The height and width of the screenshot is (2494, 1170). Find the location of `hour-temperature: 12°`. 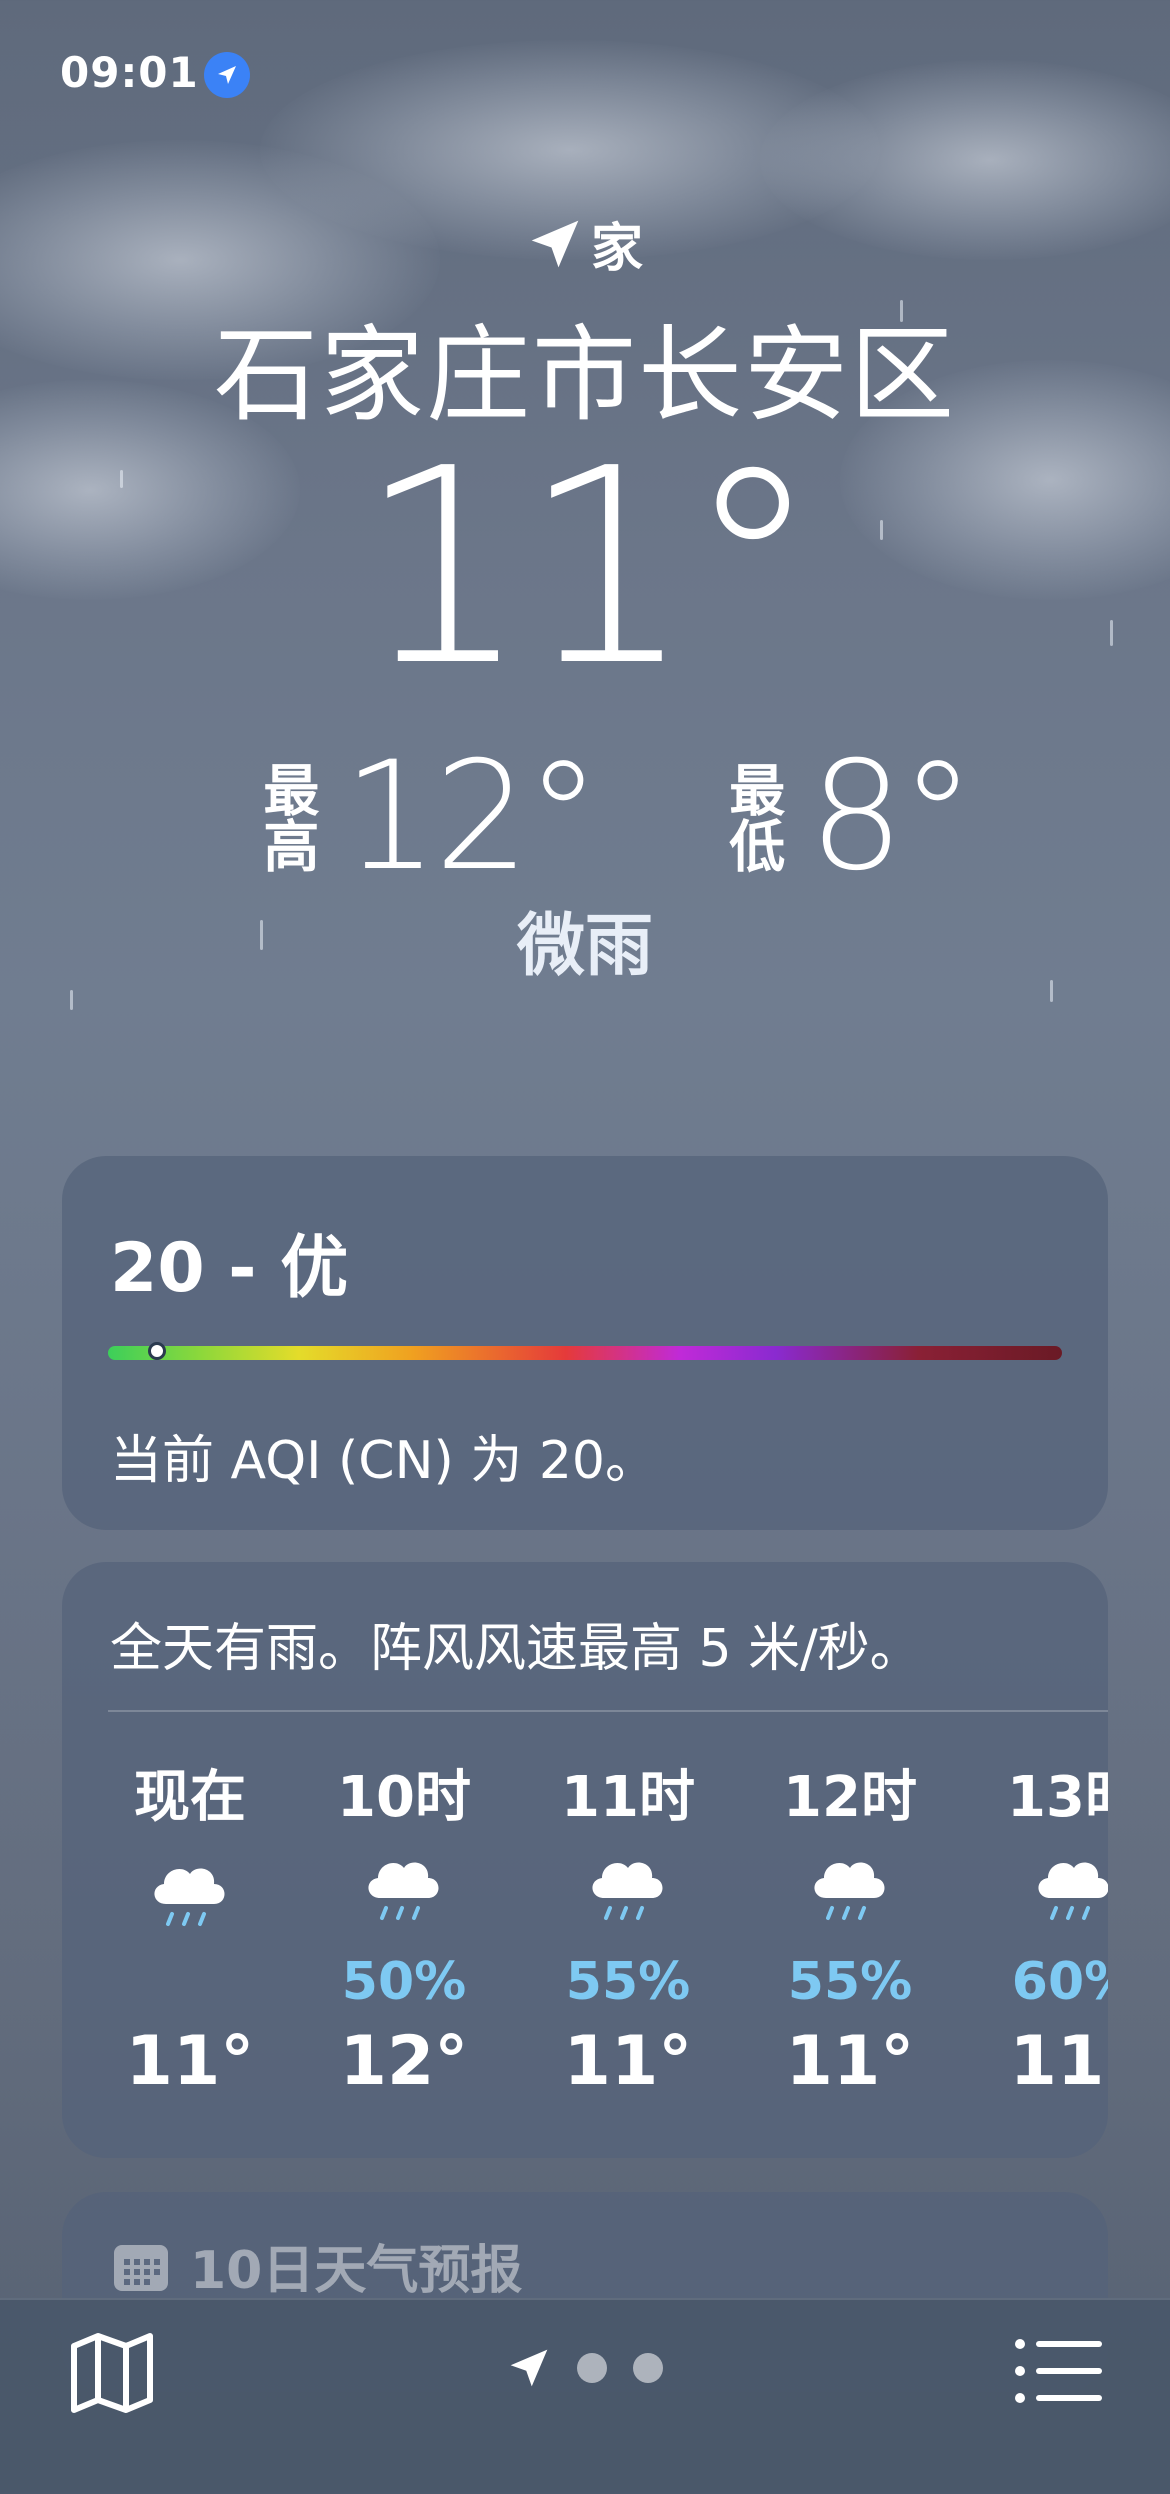

hour-temperature: 12° is located at coordinates (404, 2061).